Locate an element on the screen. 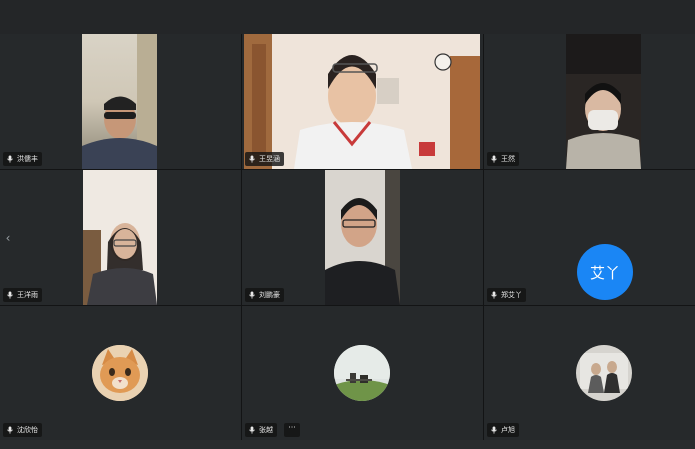  participant-name: 卢旭 is located at coordinates (508, 430).